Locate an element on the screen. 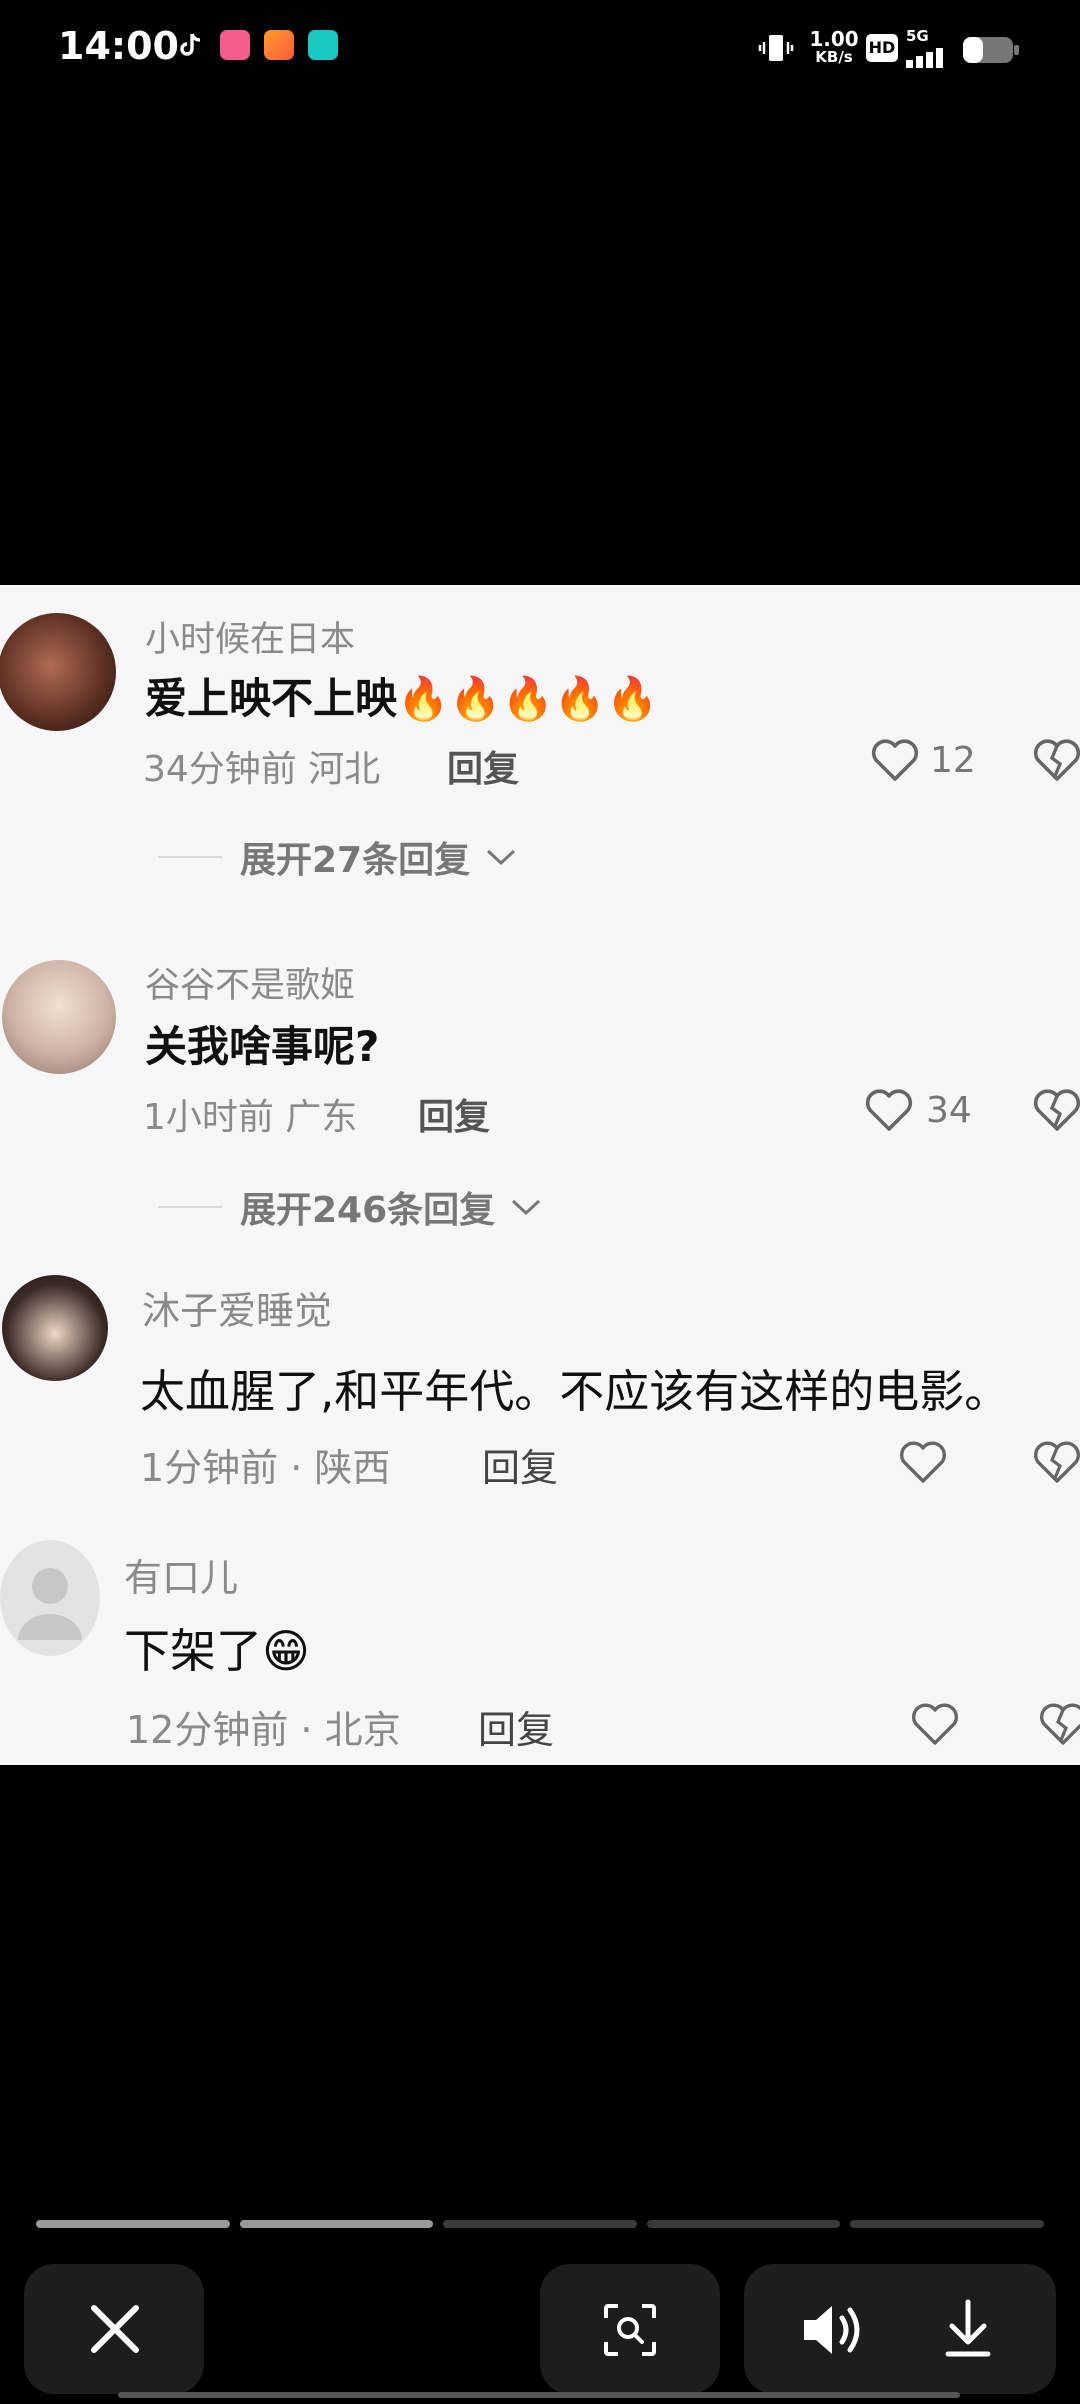  default-avatar-icon is located at coordinates (50, 1598).